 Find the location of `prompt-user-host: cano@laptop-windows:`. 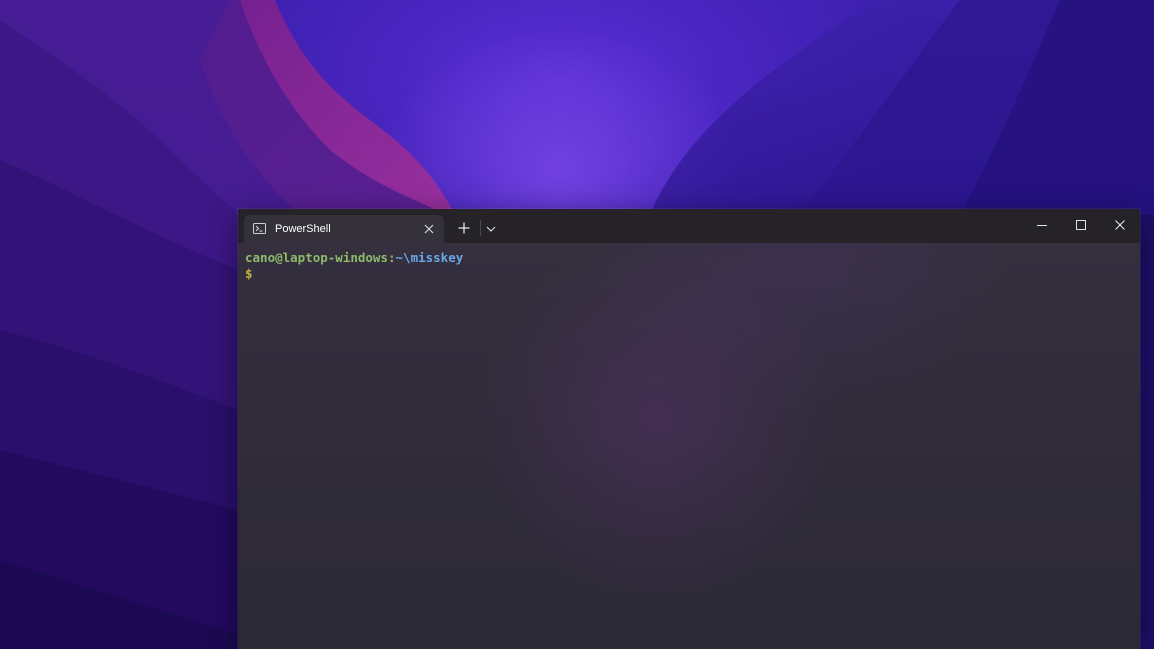

prompt-user-host: cano@laptop-windows: is located at coordinates (320, 257).